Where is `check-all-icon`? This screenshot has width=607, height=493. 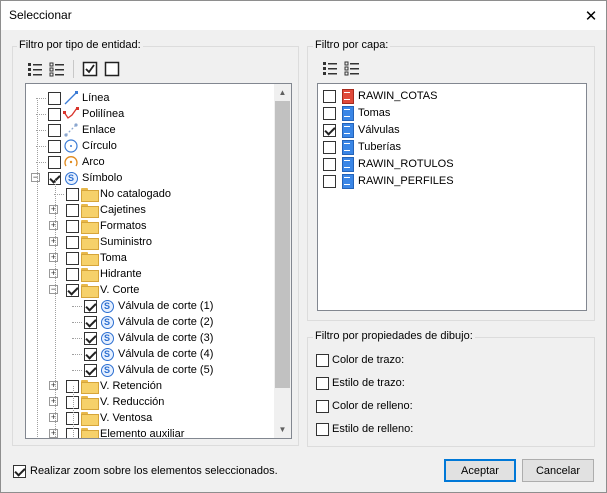
check-all-icon is located at coordinates (90, 69).